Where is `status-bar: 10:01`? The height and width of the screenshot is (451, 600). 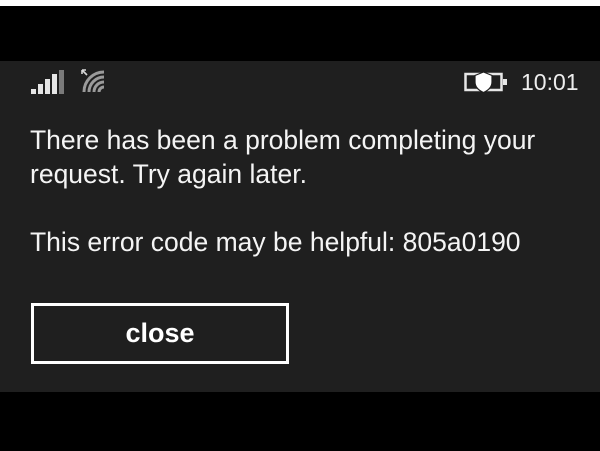
status-bar: 10:01 is located at coordinates (300, 82).